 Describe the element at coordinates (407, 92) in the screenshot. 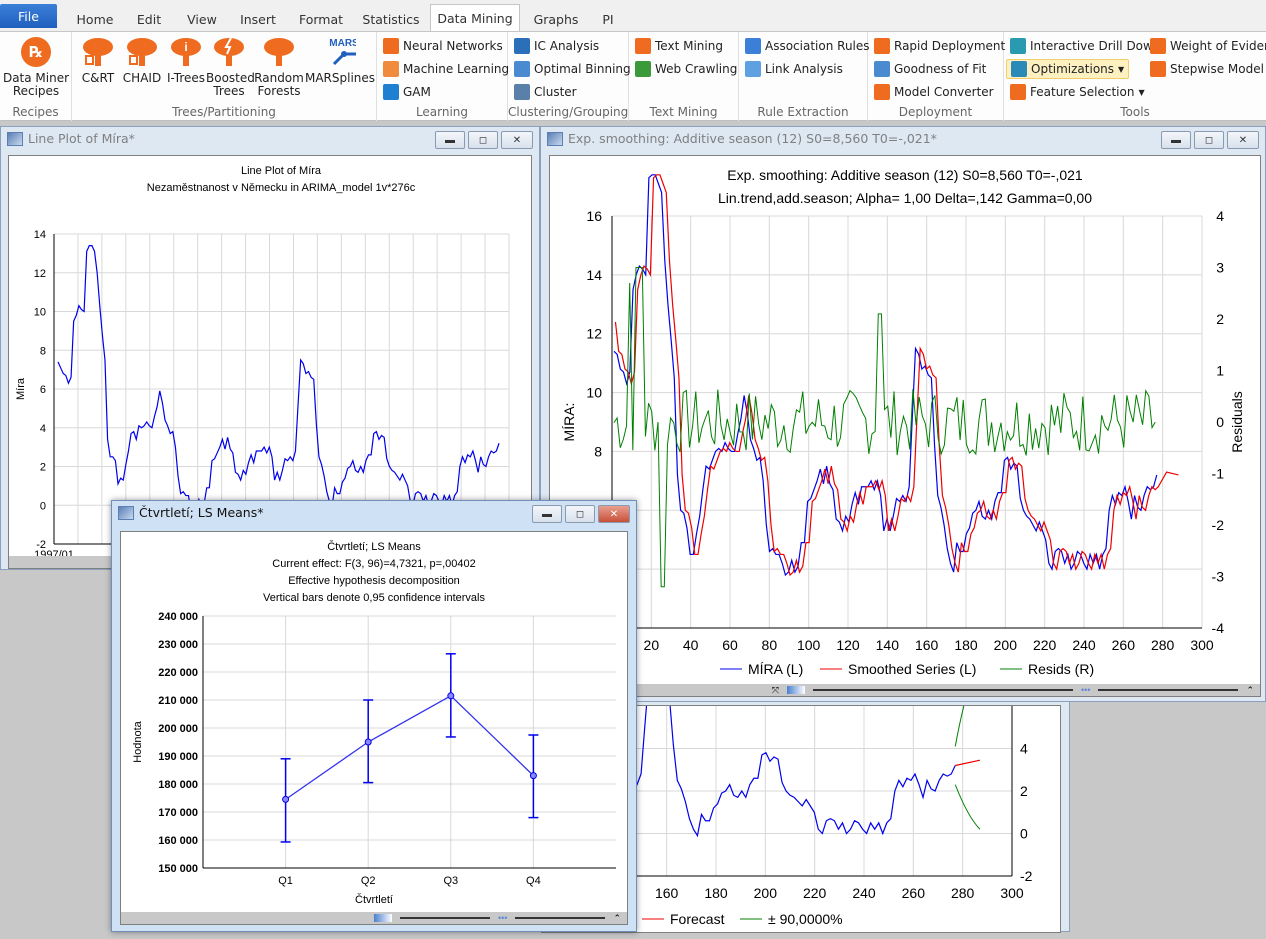

I see `gam-button: GAM` at that location.